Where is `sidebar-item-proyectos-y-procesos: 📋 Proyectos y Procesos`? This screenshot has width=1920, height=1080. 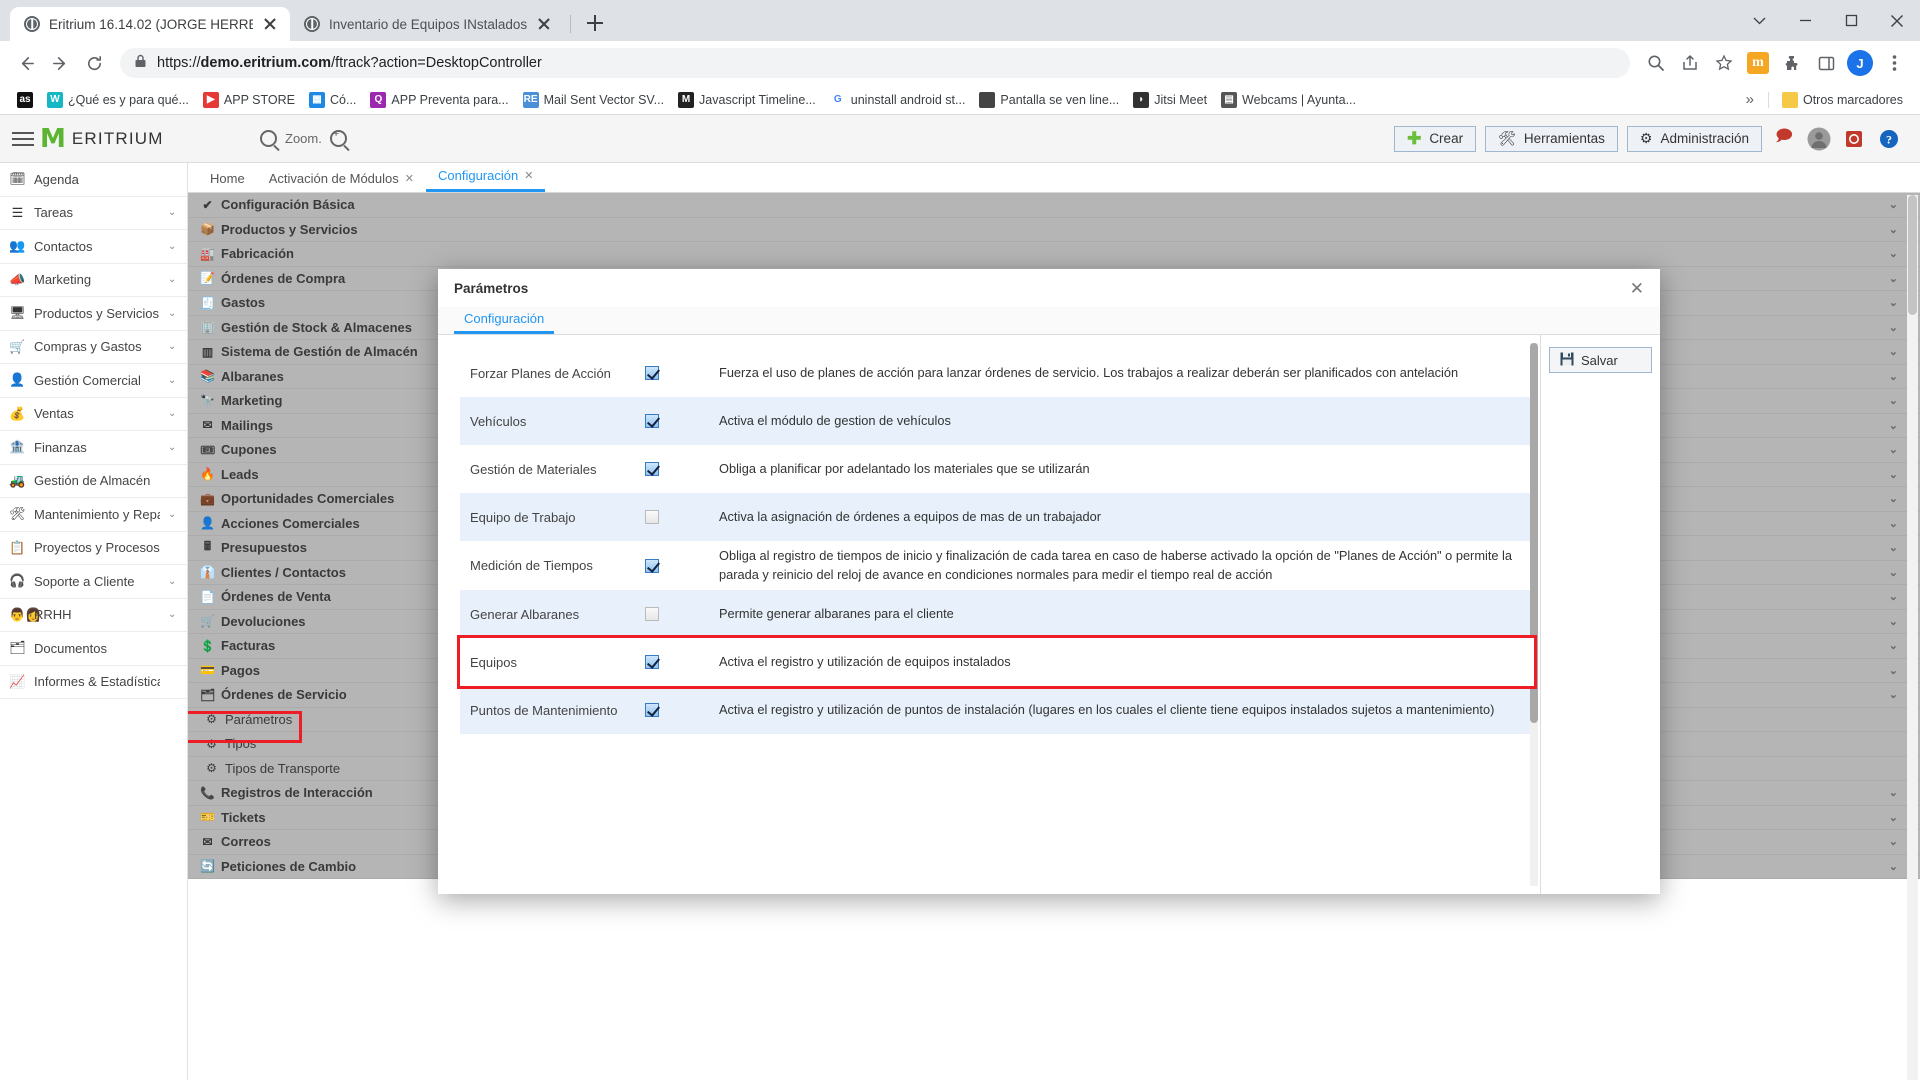 sidebar-item-proyectos-y-procesos: 📋 Proyectos y Procesos is located at coordinates (93, 548).